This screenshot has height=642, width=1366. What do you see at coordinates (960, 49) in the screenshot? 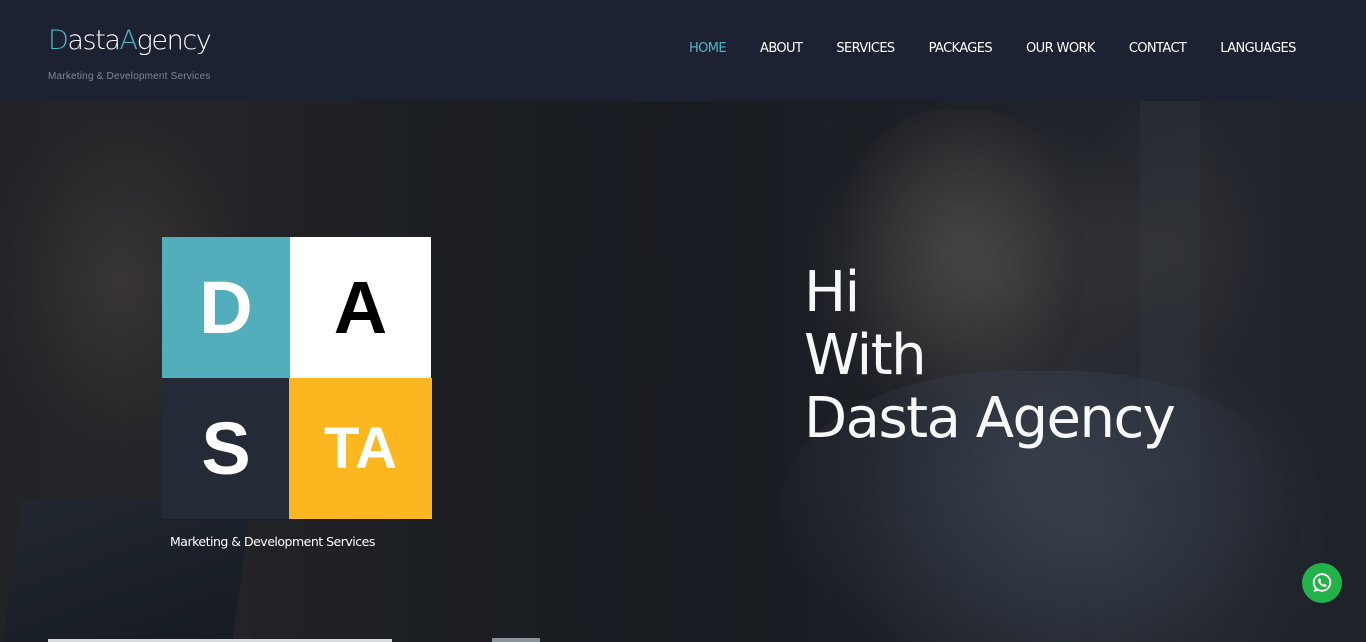
I see `nav-packages: PACKAGES` at bounding box center [960, 49].